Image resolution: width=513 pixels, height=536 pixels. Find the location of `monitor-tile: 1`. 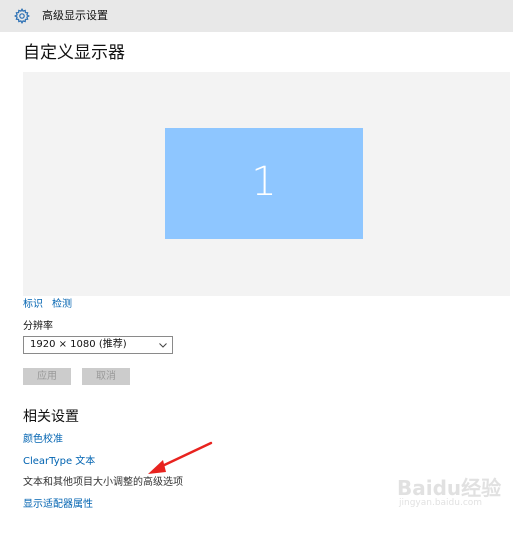

monitor-tile: 1 is located at coordinates (264, 183).